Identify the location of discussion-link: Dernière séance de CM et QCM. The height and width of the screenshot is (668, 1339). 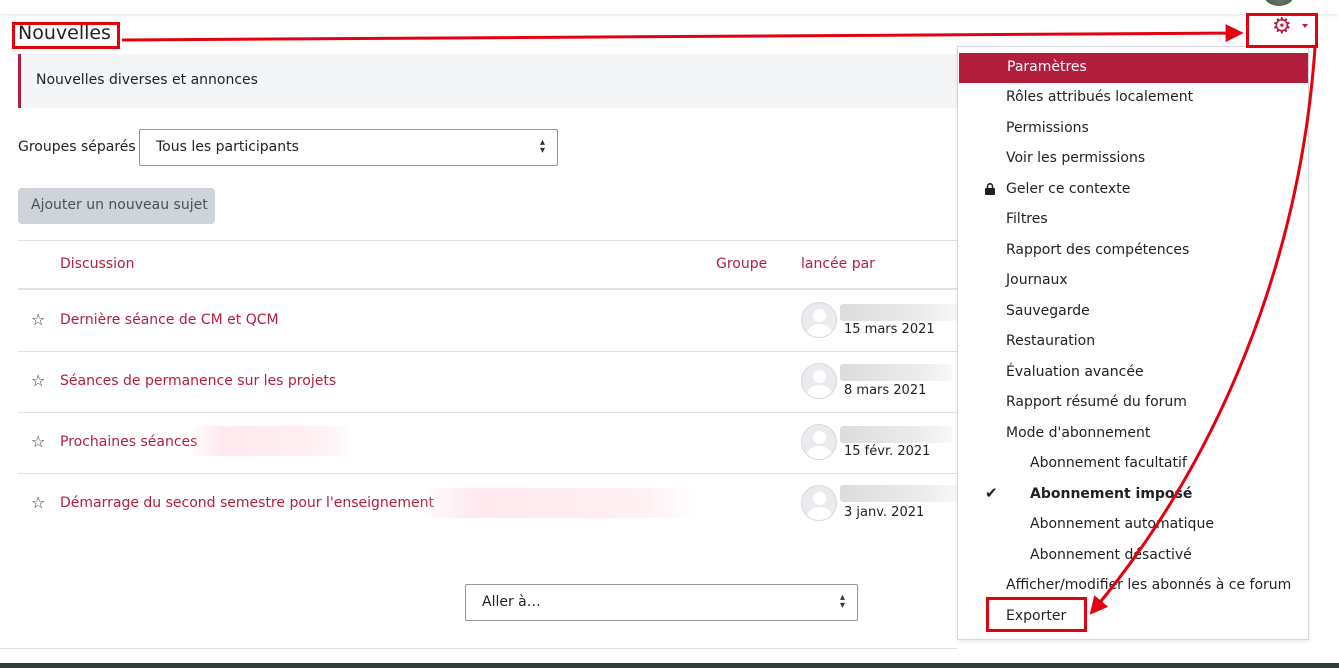
(169, 320).